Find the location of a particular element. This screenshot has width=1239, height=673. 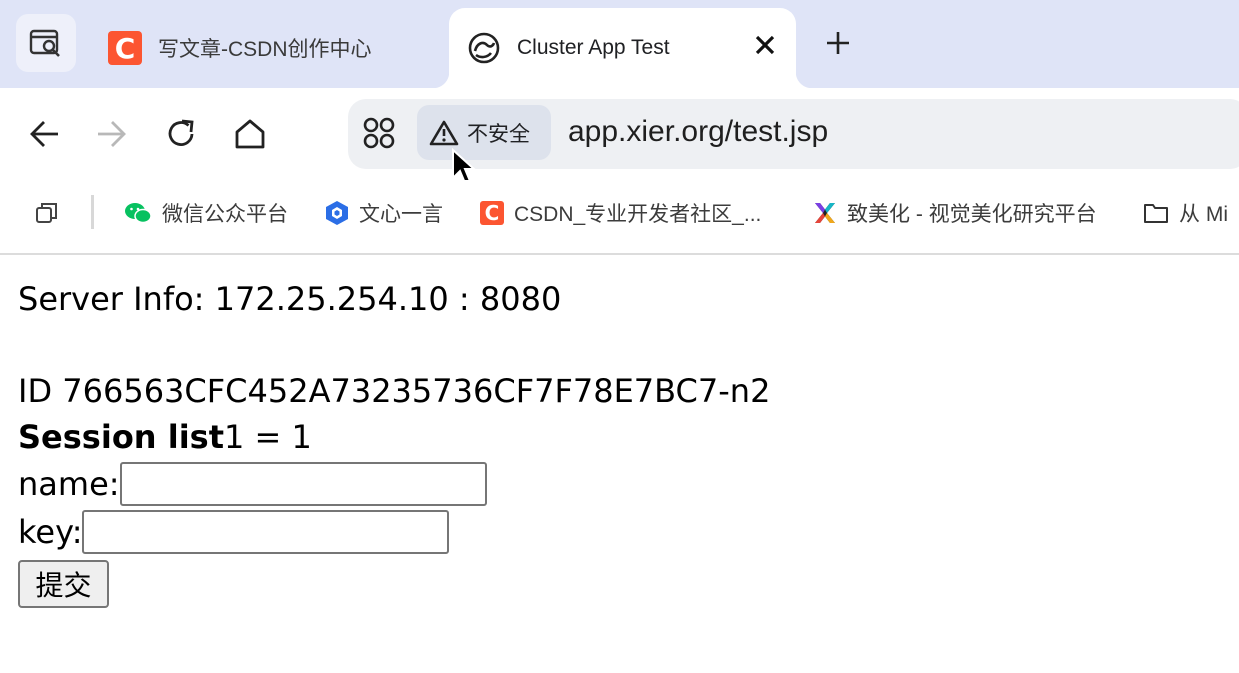

bookmark-folder: 从 Mi is located at coordinates (1185, 213).